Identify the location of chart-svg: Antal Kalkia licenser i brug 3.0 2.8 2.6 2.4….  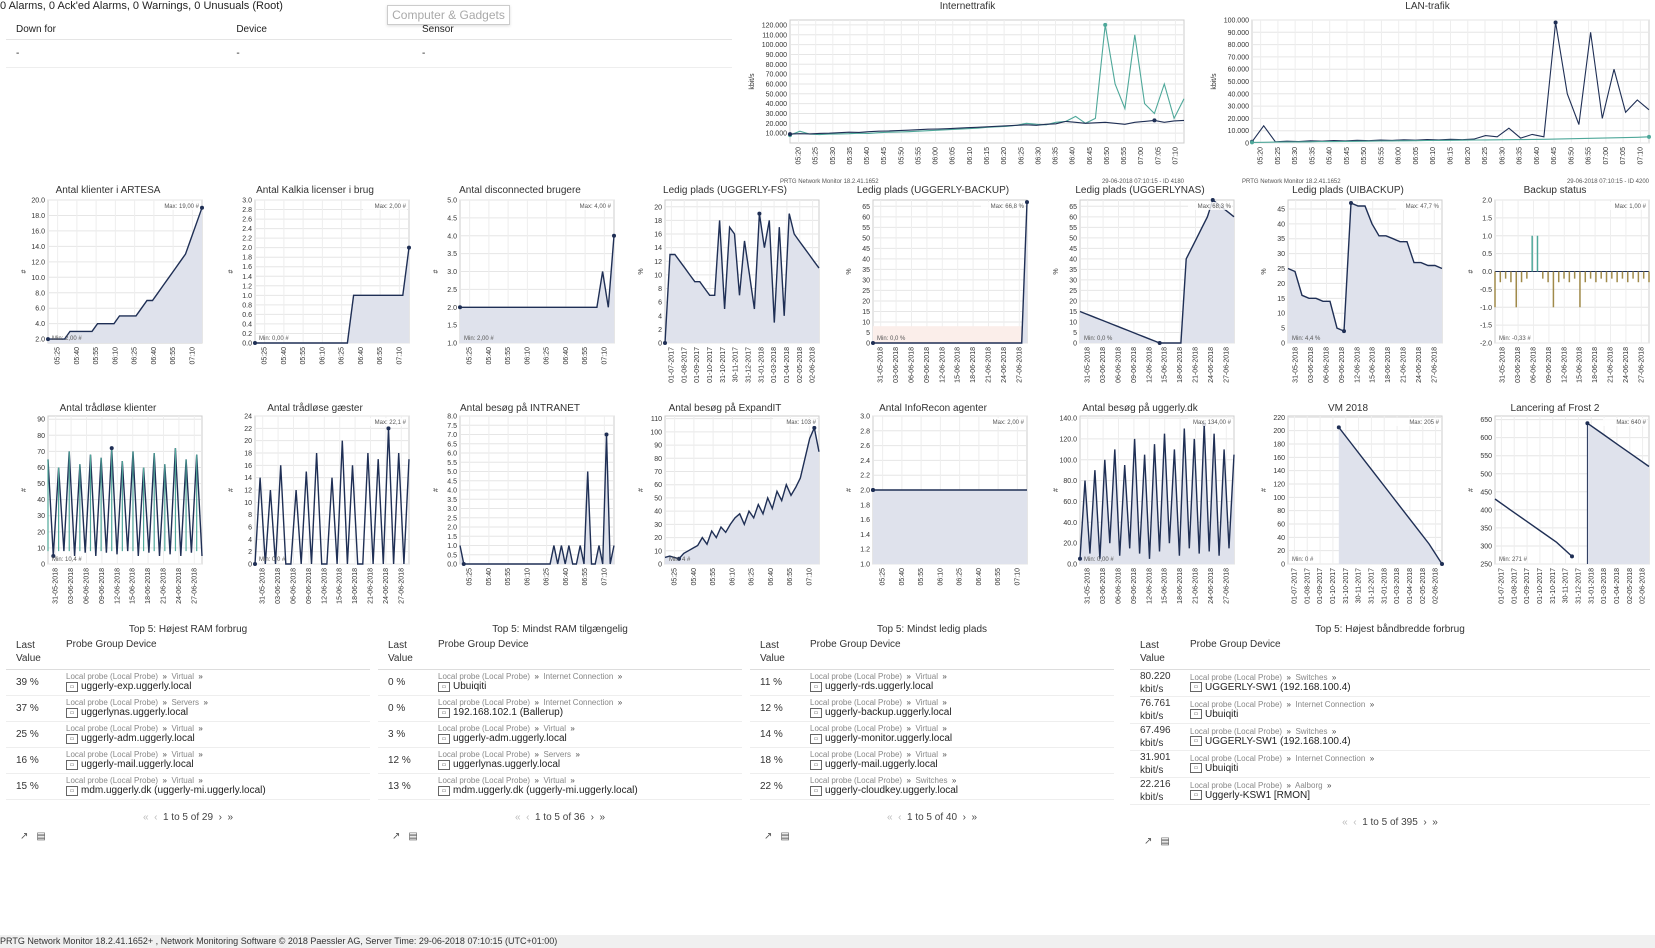
(315, 282).